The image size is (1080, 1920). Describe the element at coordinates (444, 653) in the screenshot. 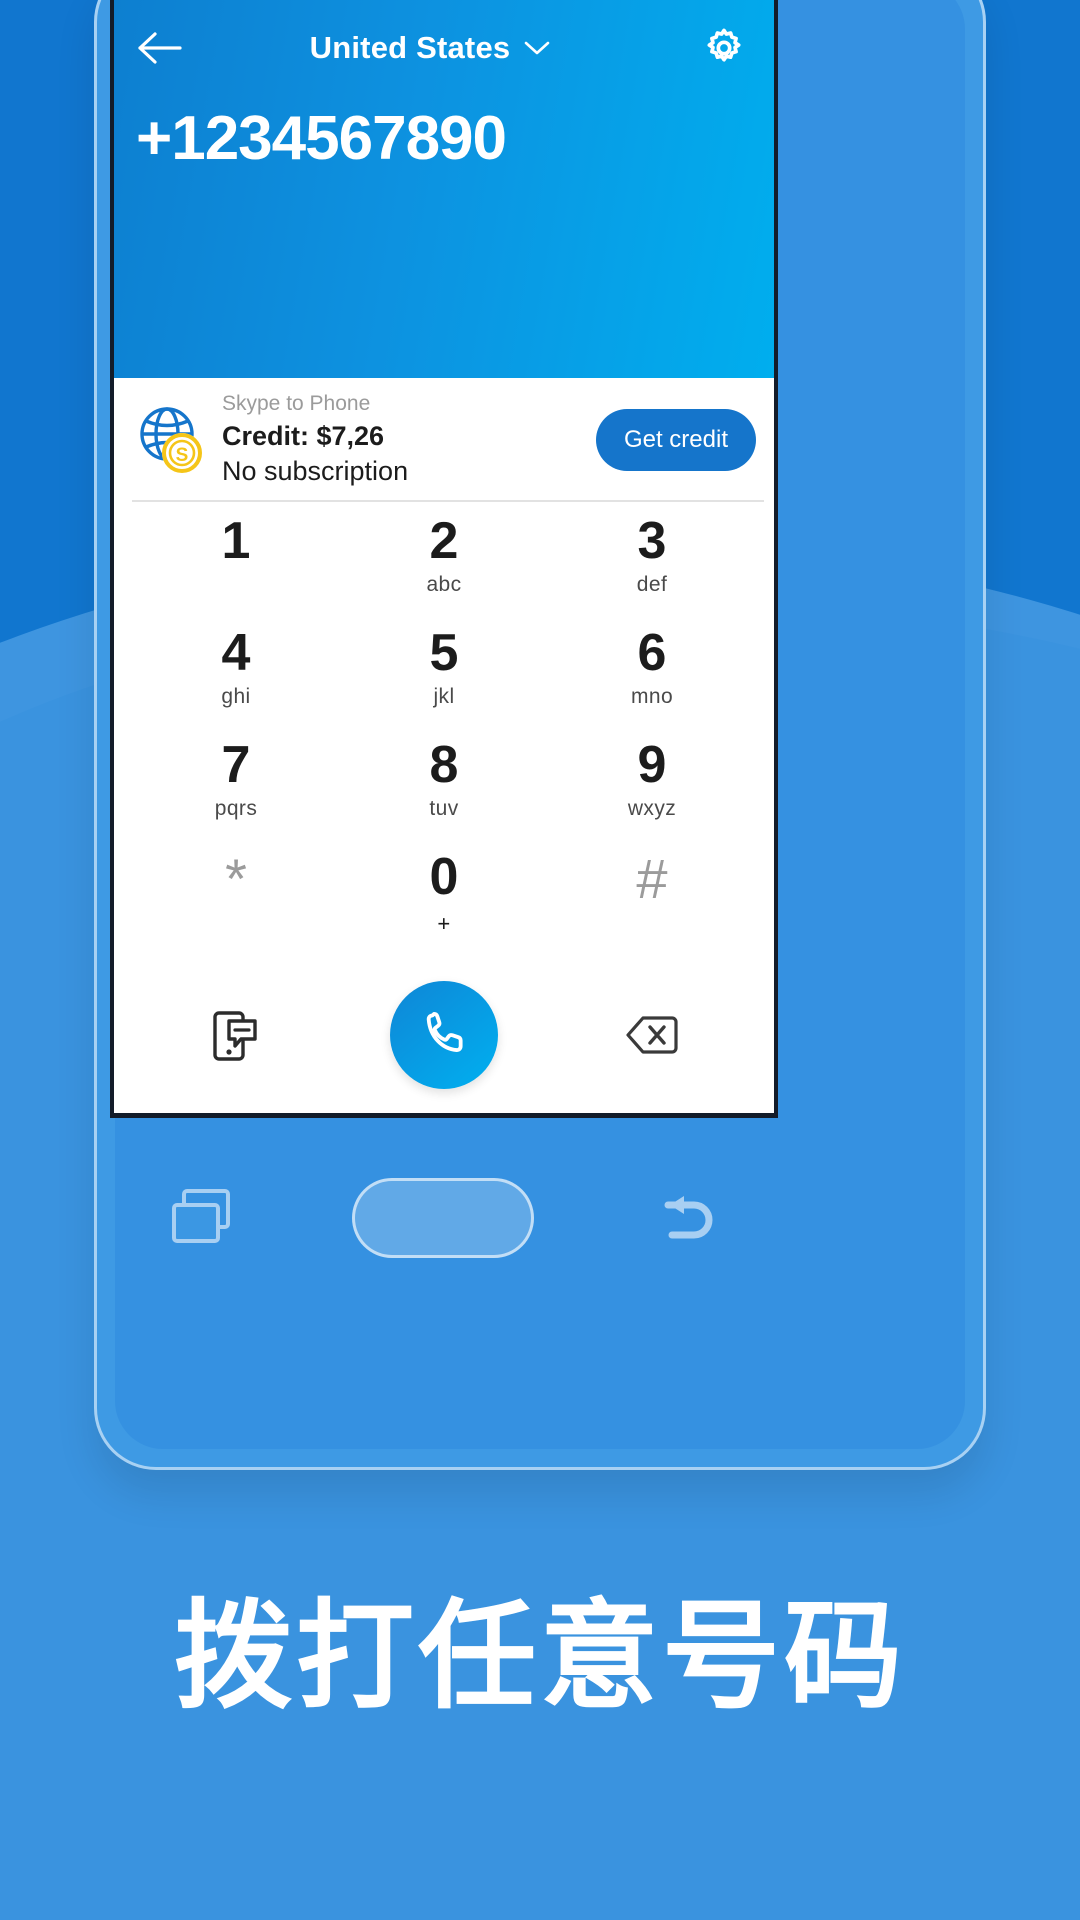

I see `dialpad-key-digit: 5` at that location.